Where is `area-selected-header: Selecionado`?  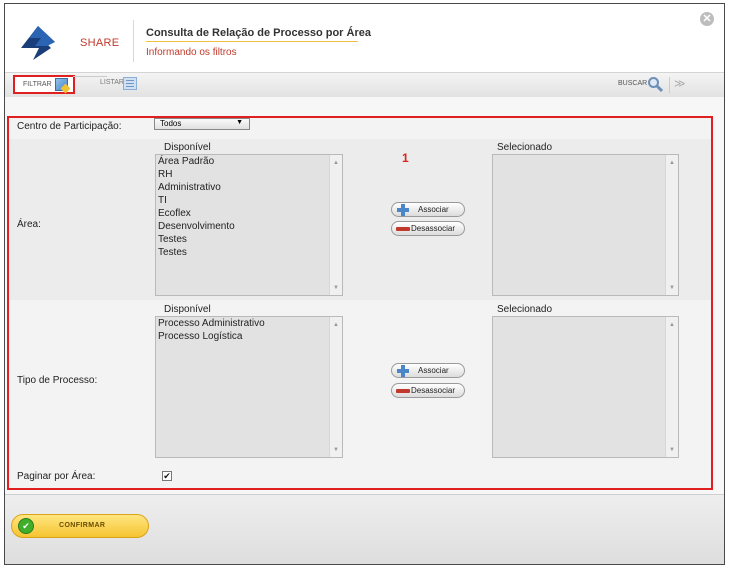 area-selected-header: Selecionado is located at coordinates (525, 147).